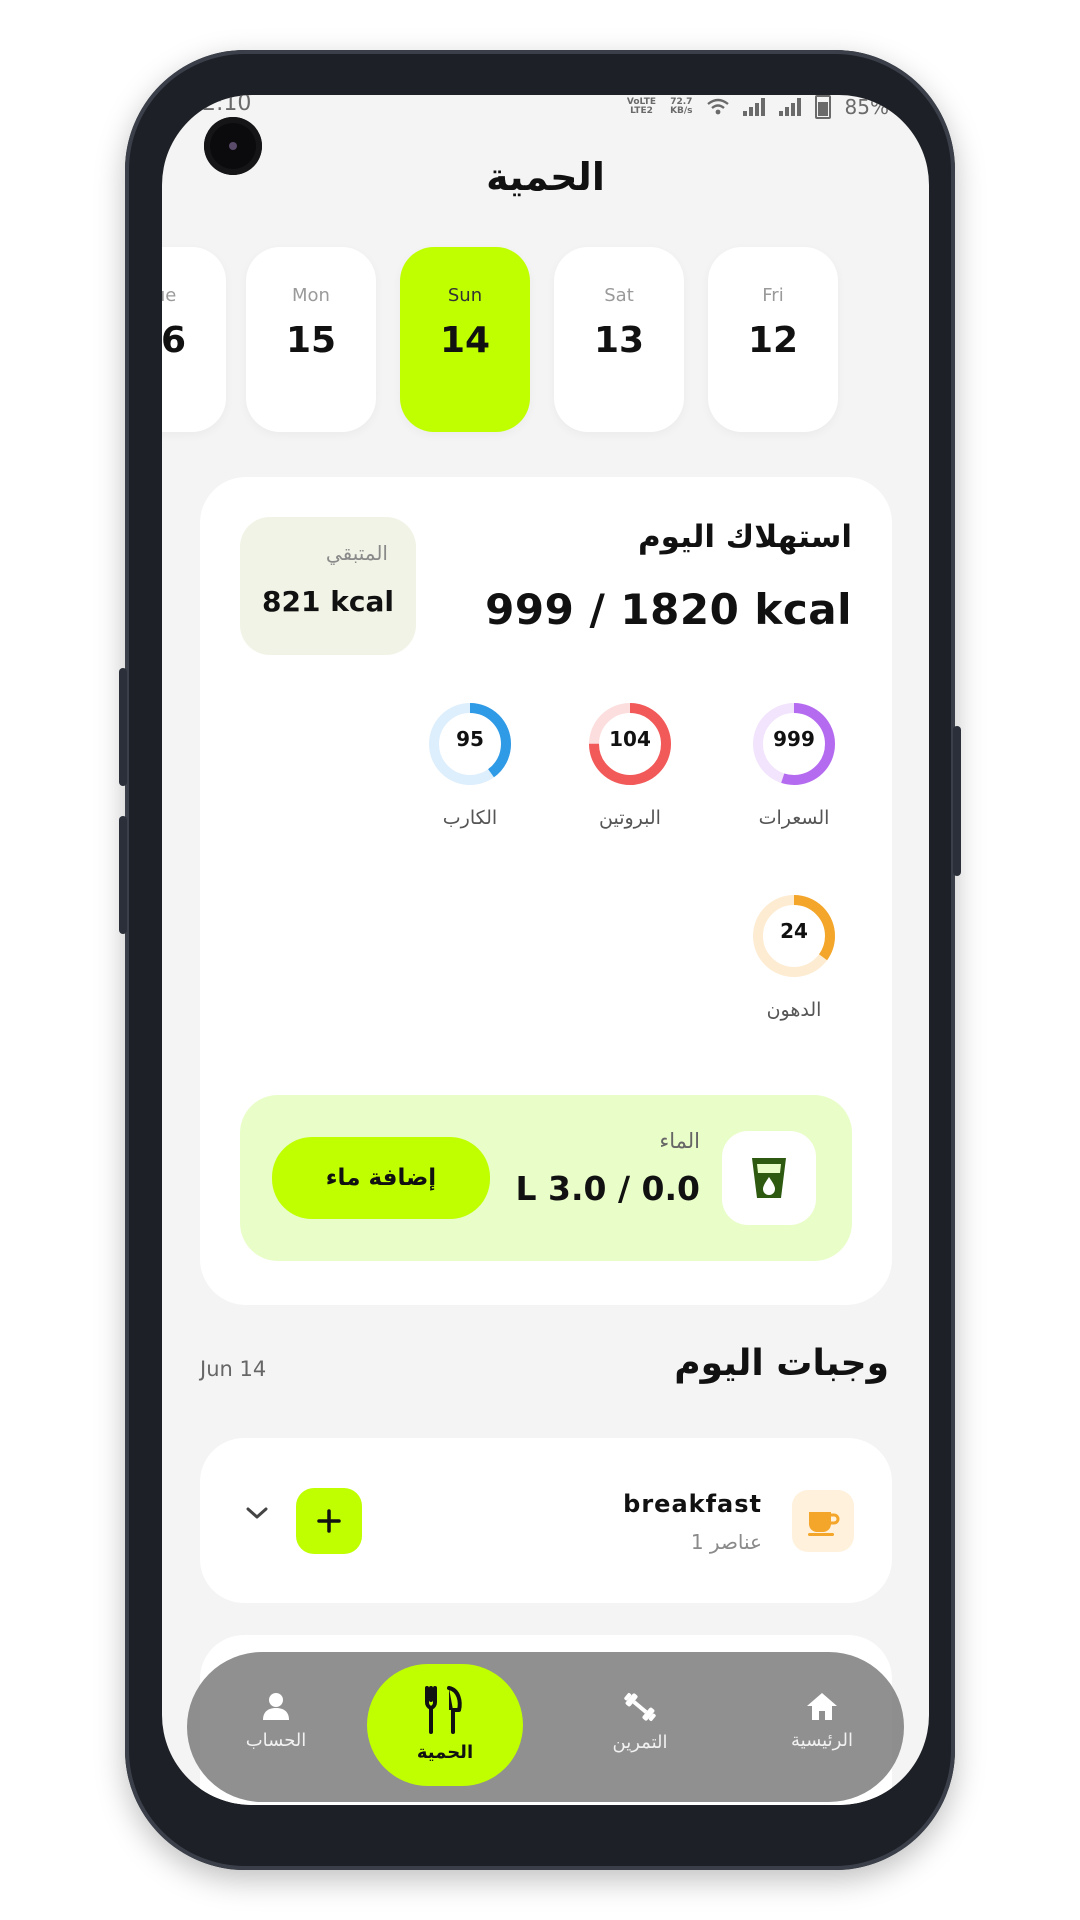 The width and height of the screenshot is (1080, 1920). I want to click on remaining-value: 821 kcal, so click(328, 601).